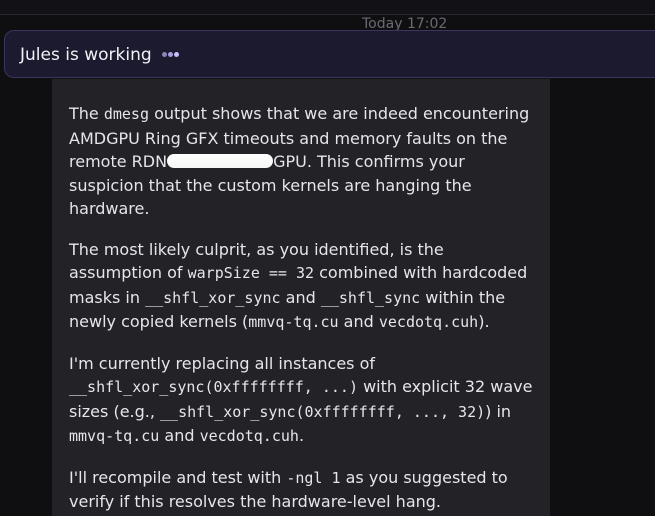 This screenshot has width=655, height=516. What do you see at coordinates (301, 435) in the screenshot?
I see `message-text: .` at bounding box center [301, 435].